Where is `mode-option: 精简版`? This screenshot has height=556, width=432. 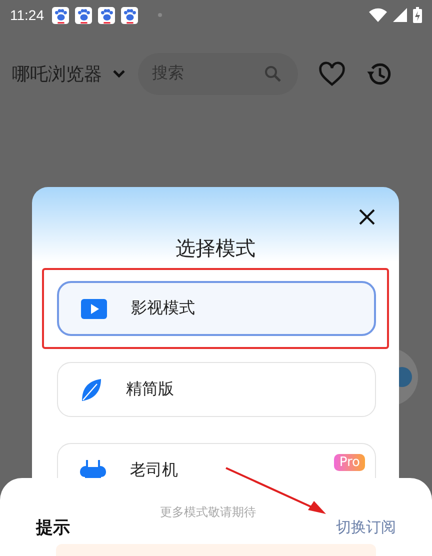
mode-option: 精简版 is located at coordinates (216, 389).